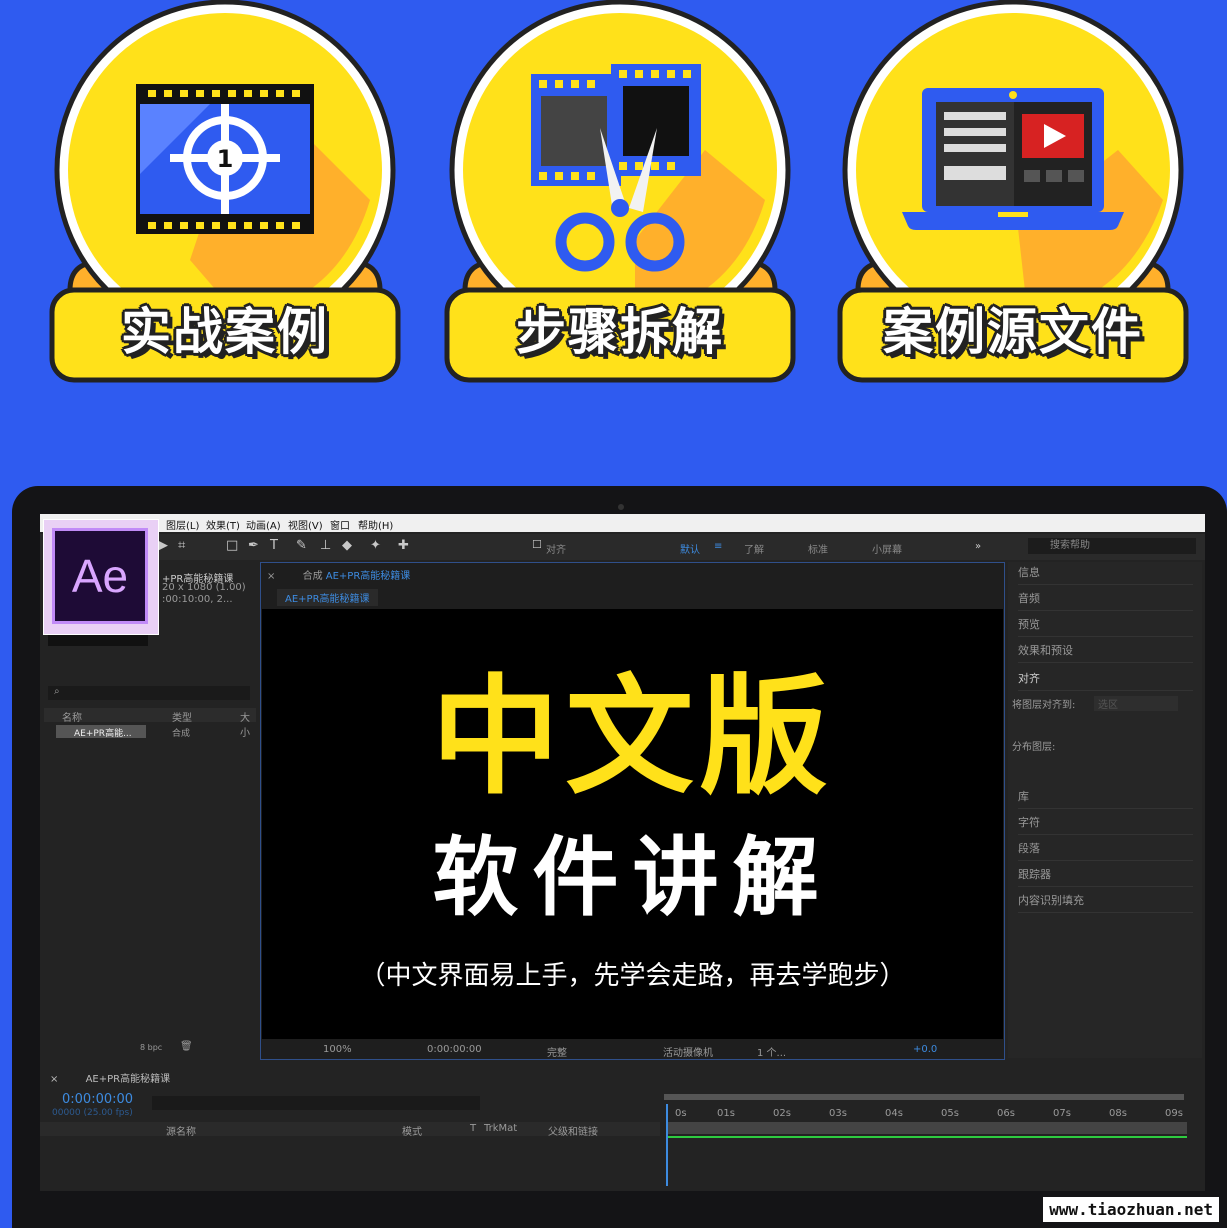  Describe the element at coordinates (1118, 1113) in the screenshot. I see `ruler-tick: 08s` at that location.